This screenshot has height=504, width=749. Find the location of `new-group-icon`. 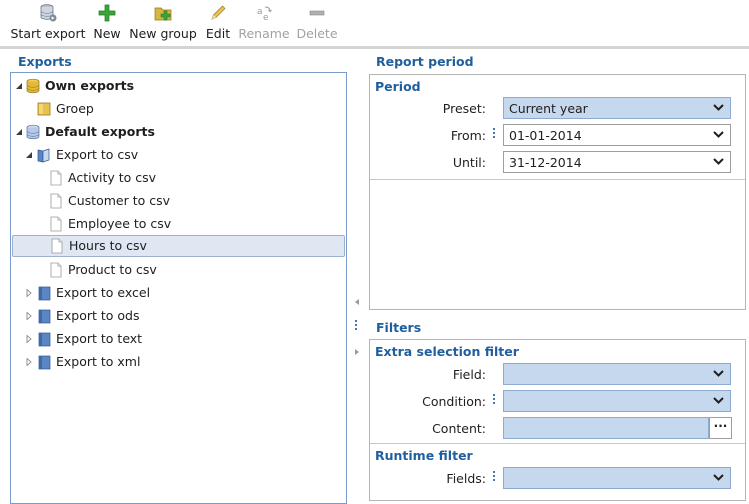

new-group-icon is located at coordinates (163, 14).